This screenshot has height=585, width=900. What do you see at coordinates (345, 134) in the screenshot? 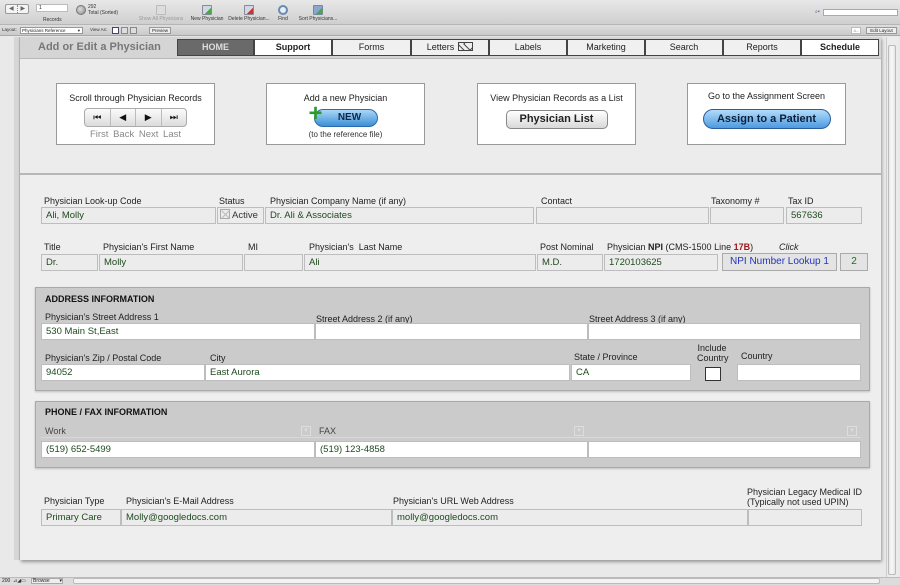
I see `add-new-subcaption: (to the reference file)` at bounding box center [345, 134].